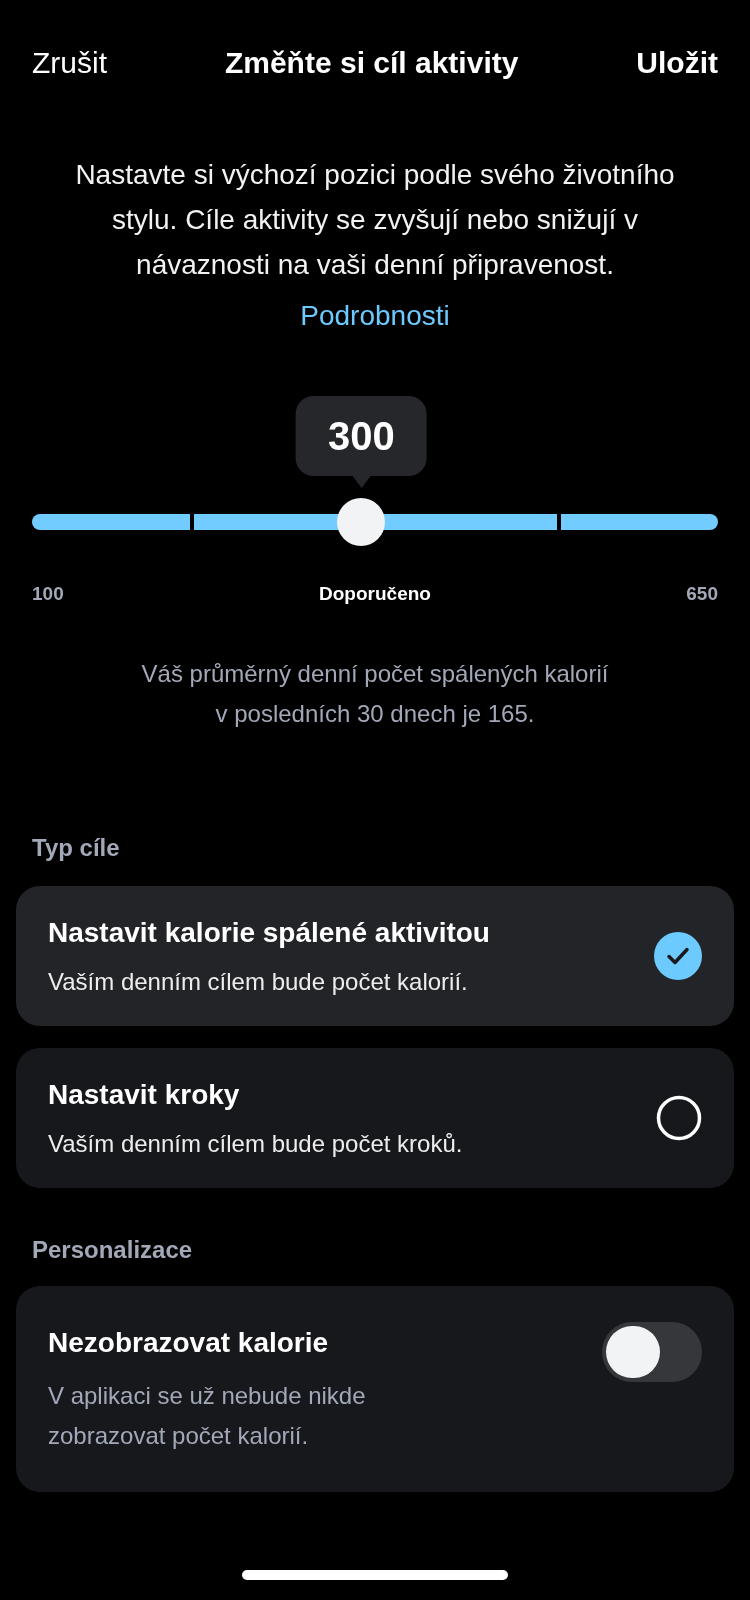 The width and height of the screenshot is (750, 1600). What do you see at coordinates (371, 62) in the screenshot?
I see `page-title: Změňte si cíl aktivity` at bounding box center [371, 62].